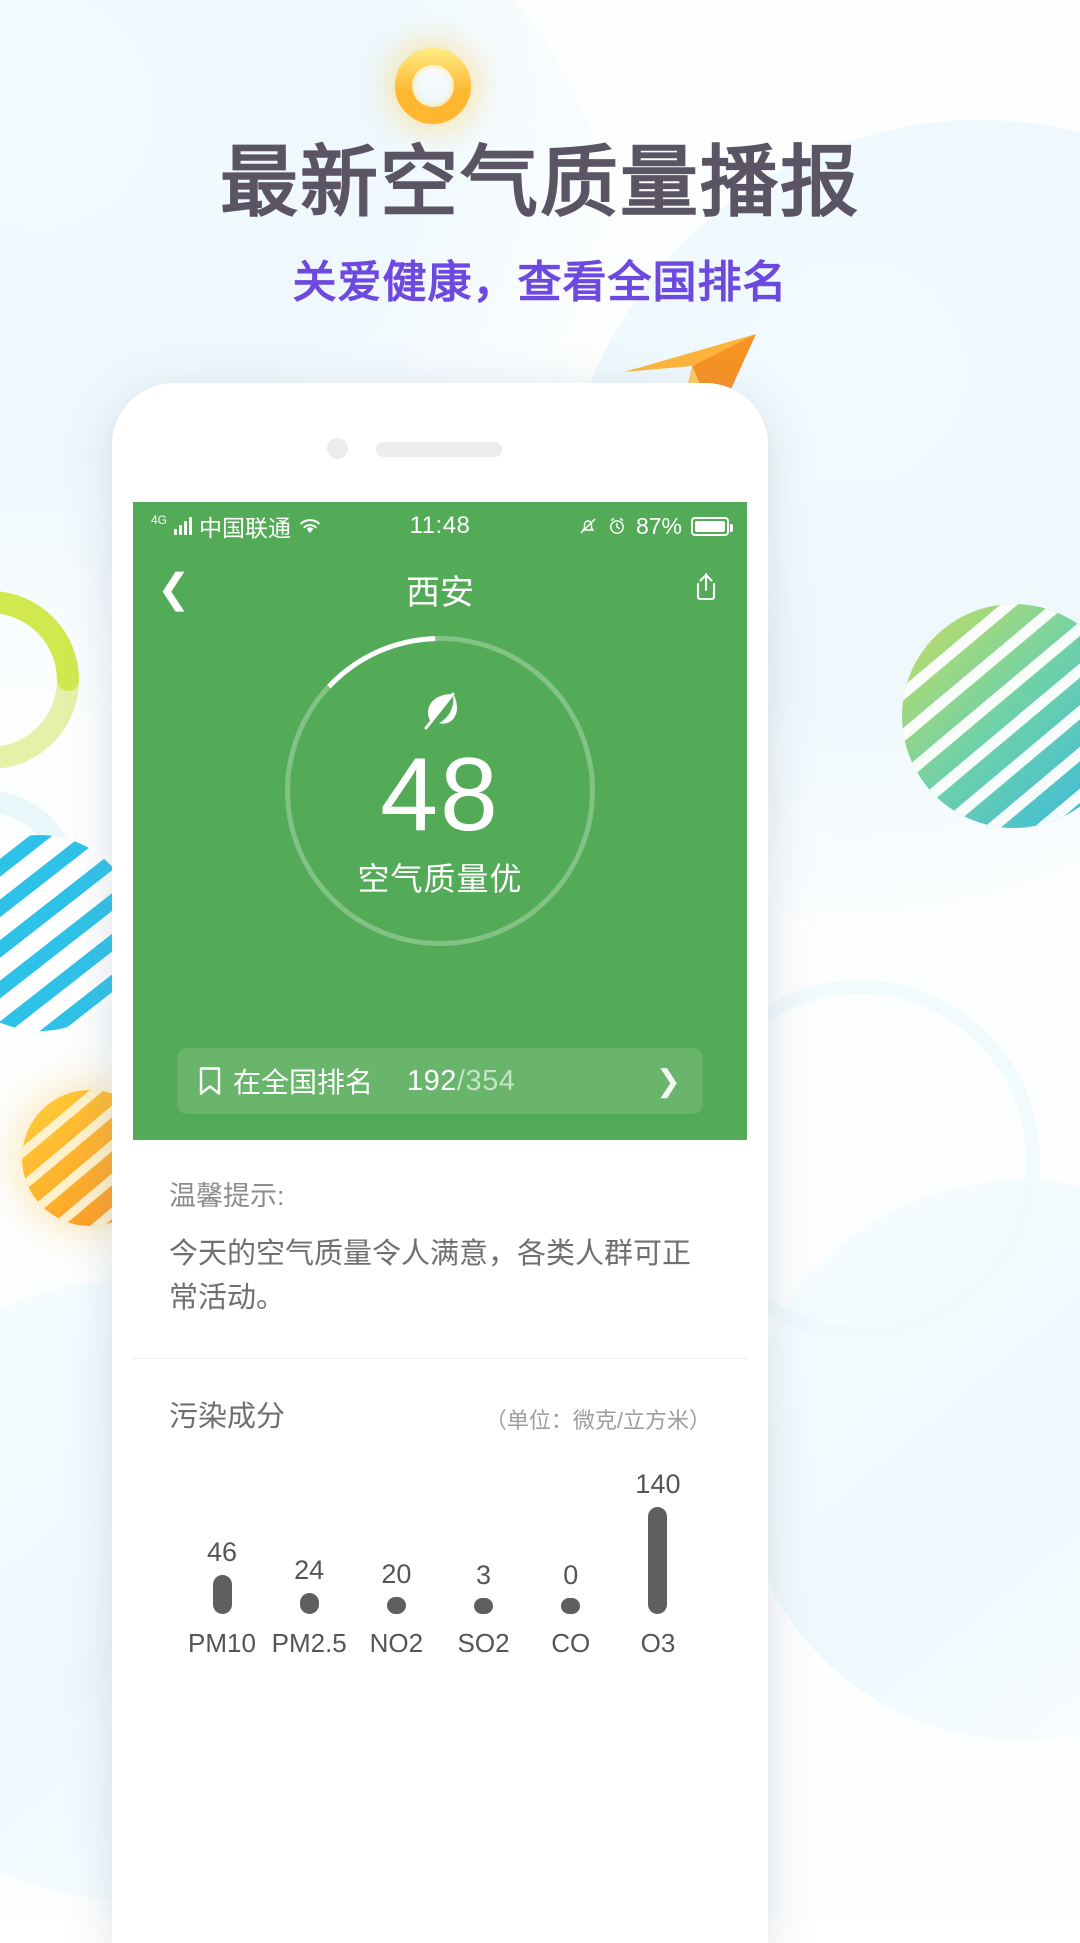  I want to click on phone-earpiece, so click(439, 449).